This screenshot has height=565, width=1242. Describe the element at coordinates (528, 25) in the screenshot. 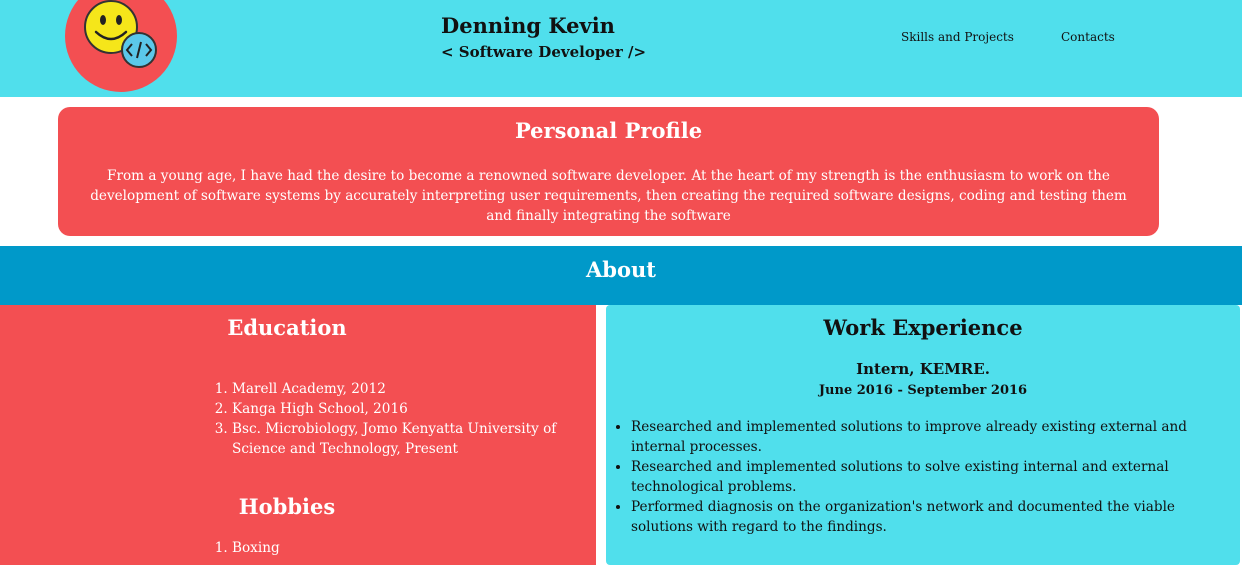

I see `page-title: Denning Kevin` at that location.